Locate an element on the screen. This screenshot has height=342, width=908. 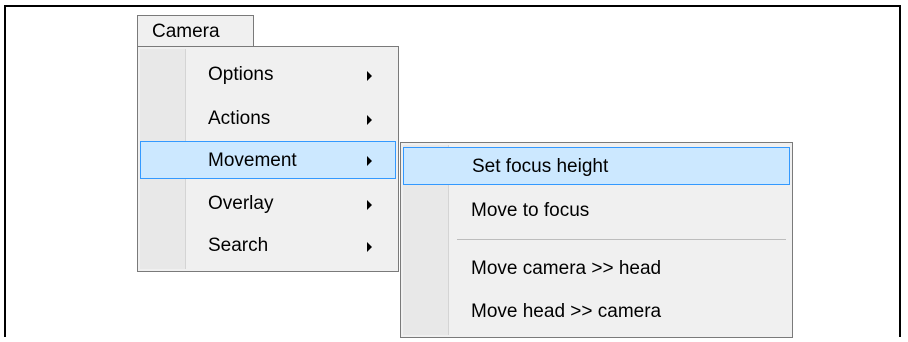
menu-item-label: Overlay is located at coordinates (241, 203).